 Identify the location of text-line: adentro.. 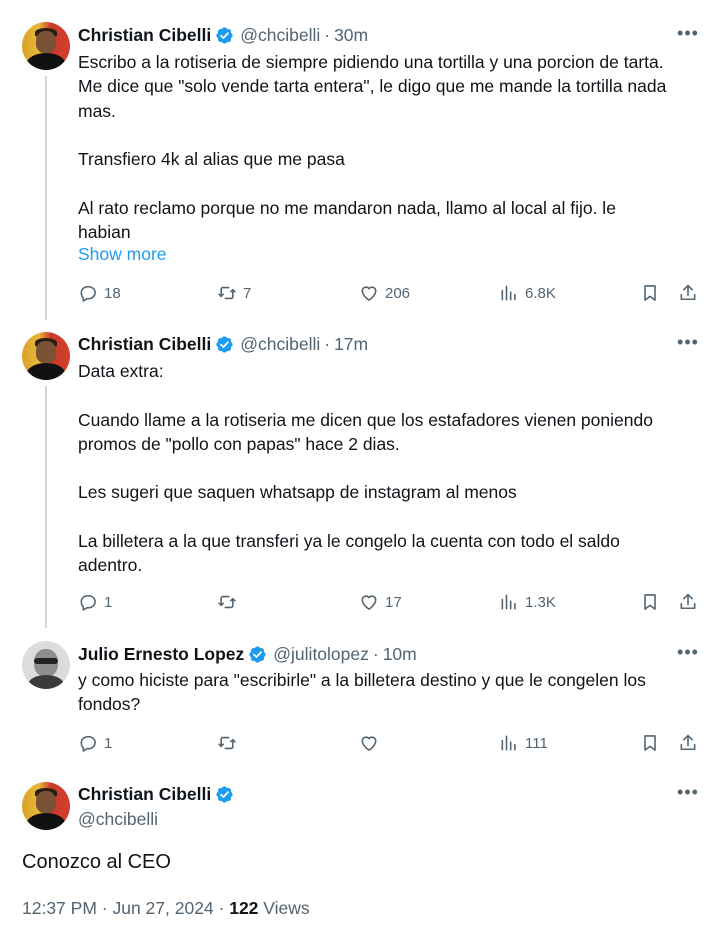
(110, 565).